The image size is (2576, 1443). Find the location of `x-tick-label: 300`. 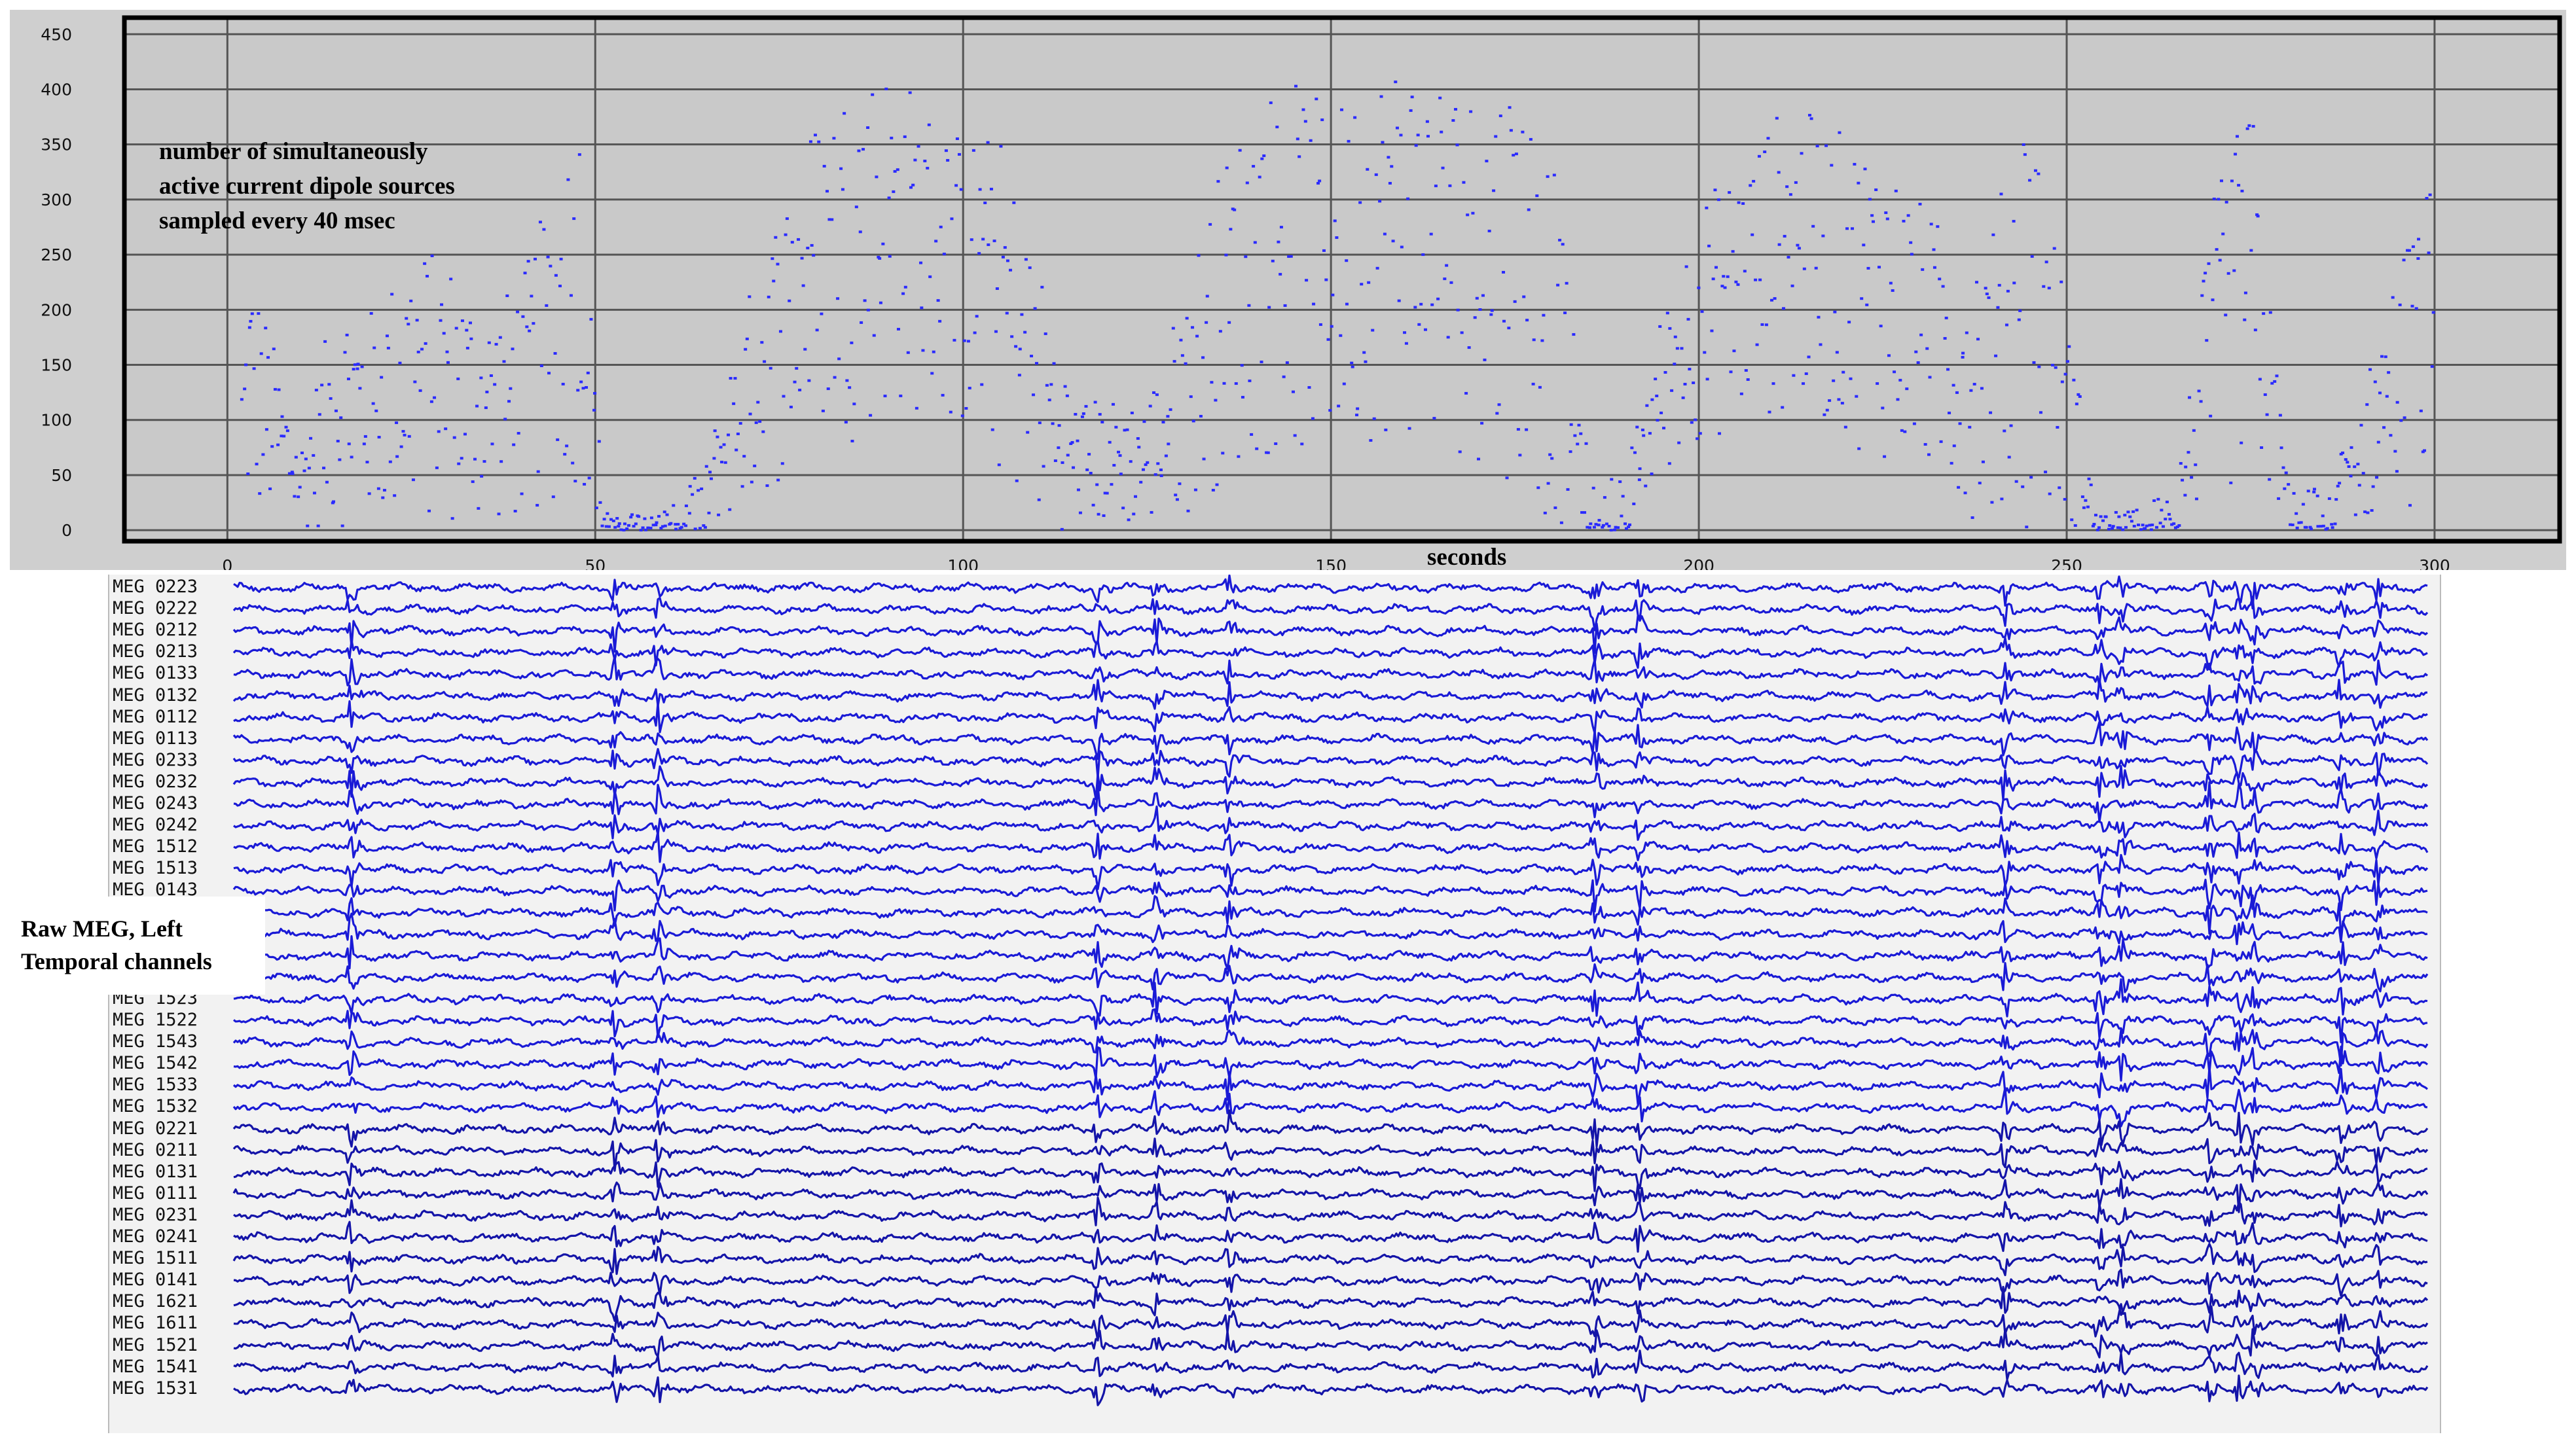

x-tick-label: 300 is located at coordinates (2434, 563).